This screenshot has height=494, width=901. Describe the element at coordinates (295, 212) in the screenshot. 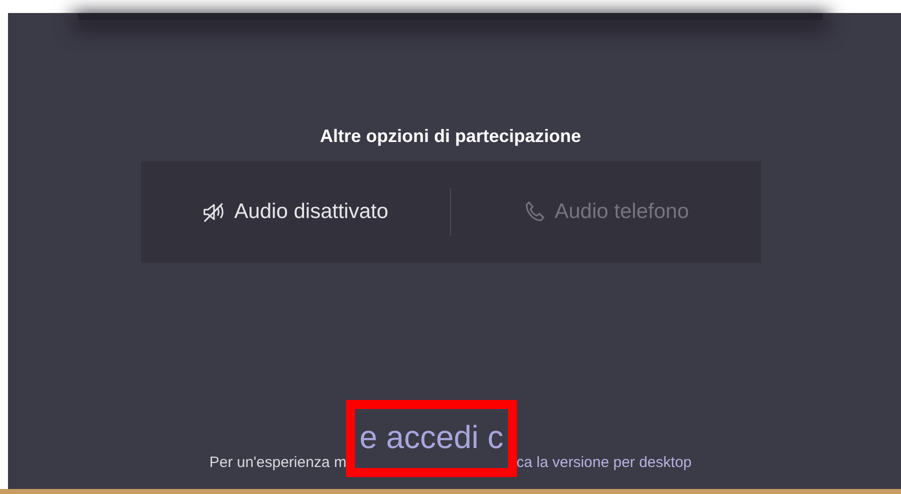

I see `audio-option-button: Audio disattivato` at that location.